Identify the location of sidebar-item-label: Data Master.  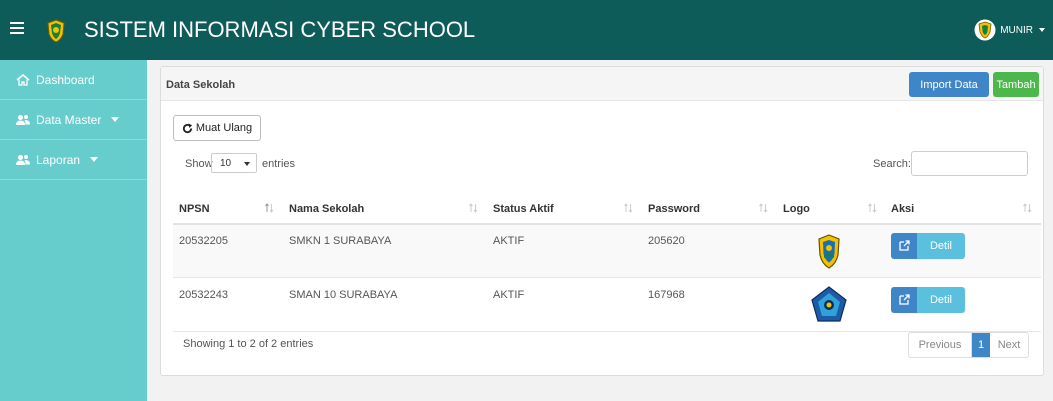
(69, 119).